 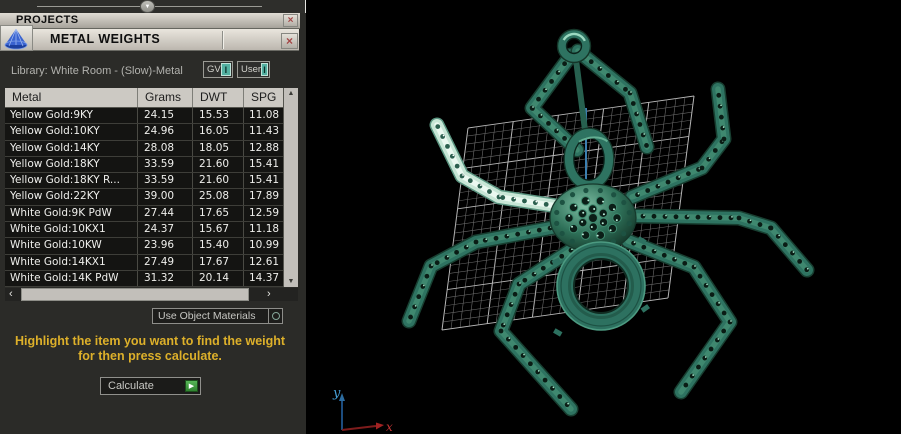 I want to click on table-row: Yellow Gold:22KY 39.00 25.08 17.89, so click(x=144, y=197).